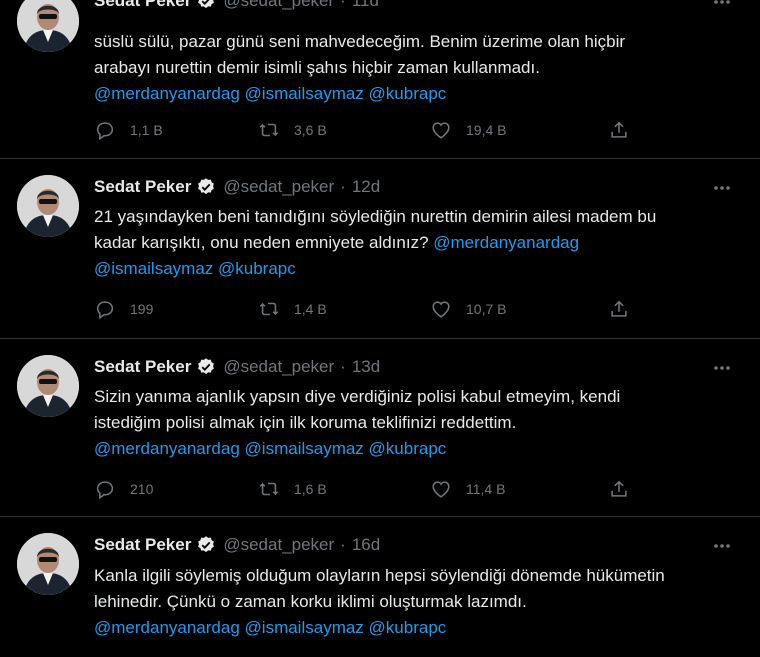  What do you see at coordinates (292, 130) in the screenshot?
I see `retweet-button: 3,6 B` at bounding box center [292, 130].